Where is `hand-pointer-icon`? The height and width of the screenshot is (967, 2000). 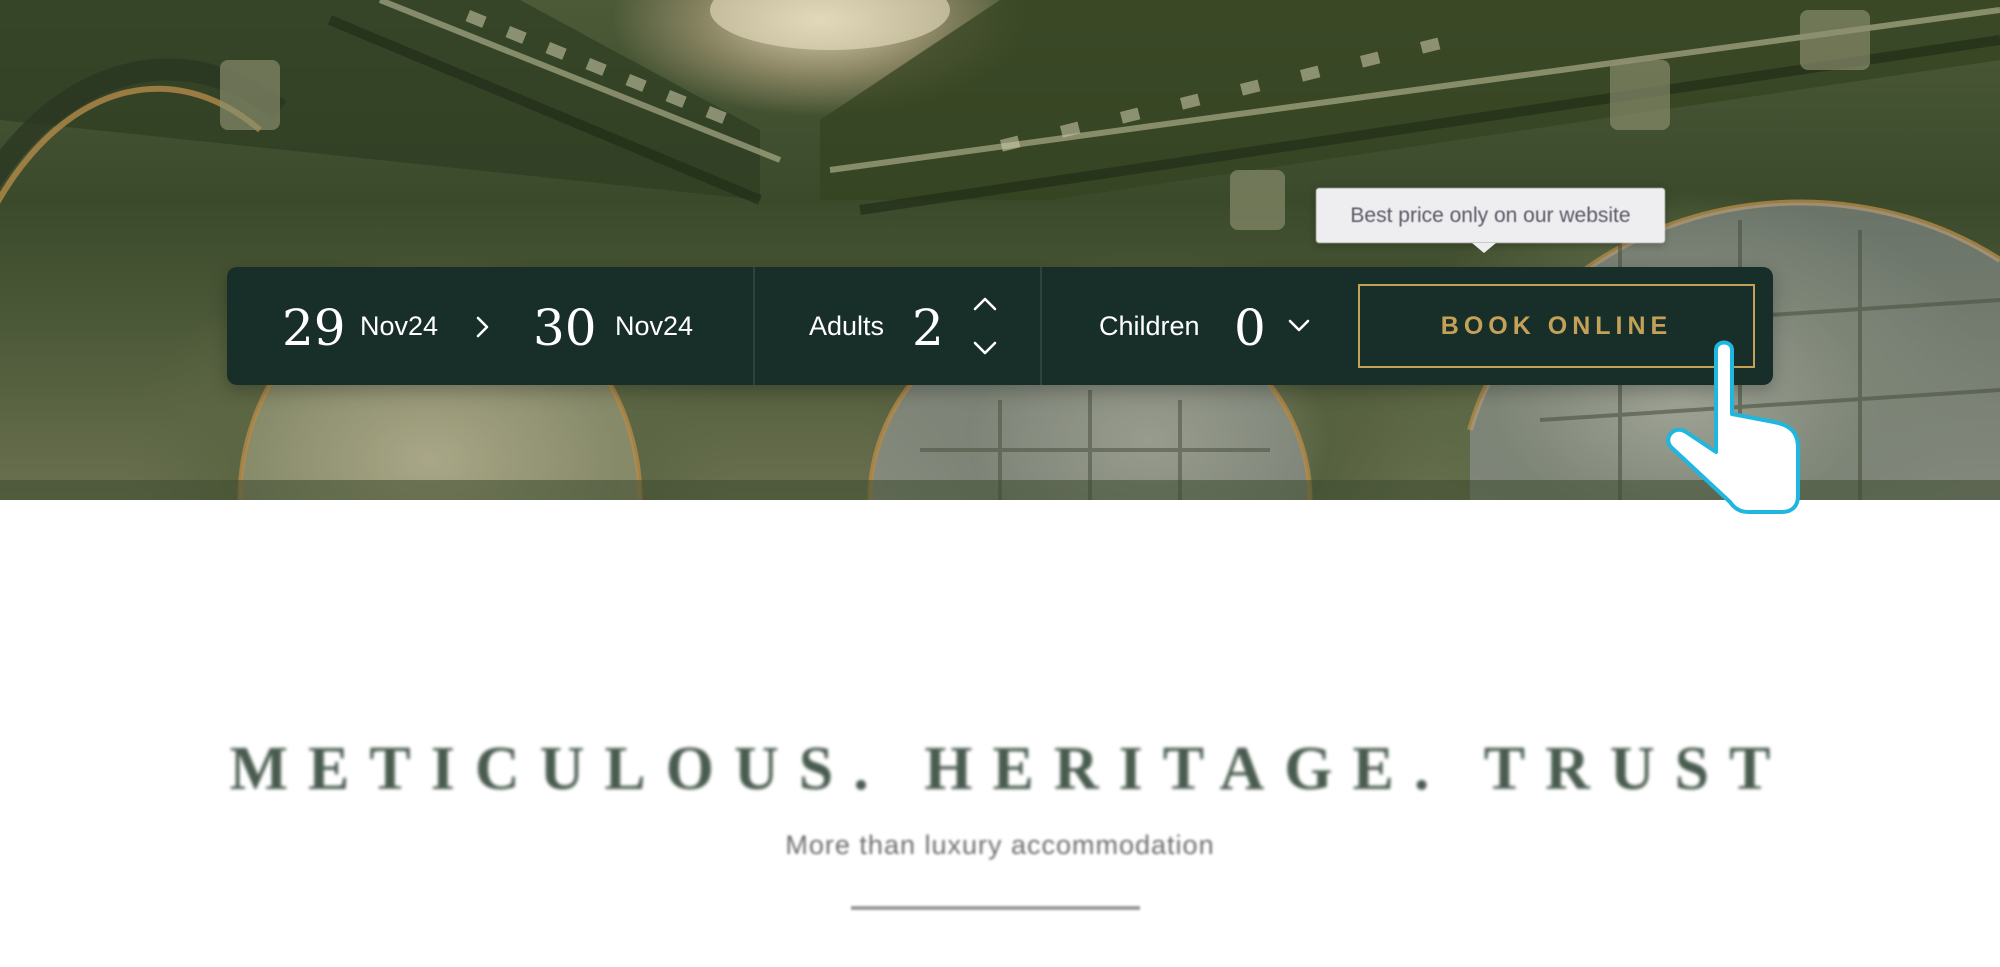 hand-pointer-icon is located at coordinates (1733, 427).